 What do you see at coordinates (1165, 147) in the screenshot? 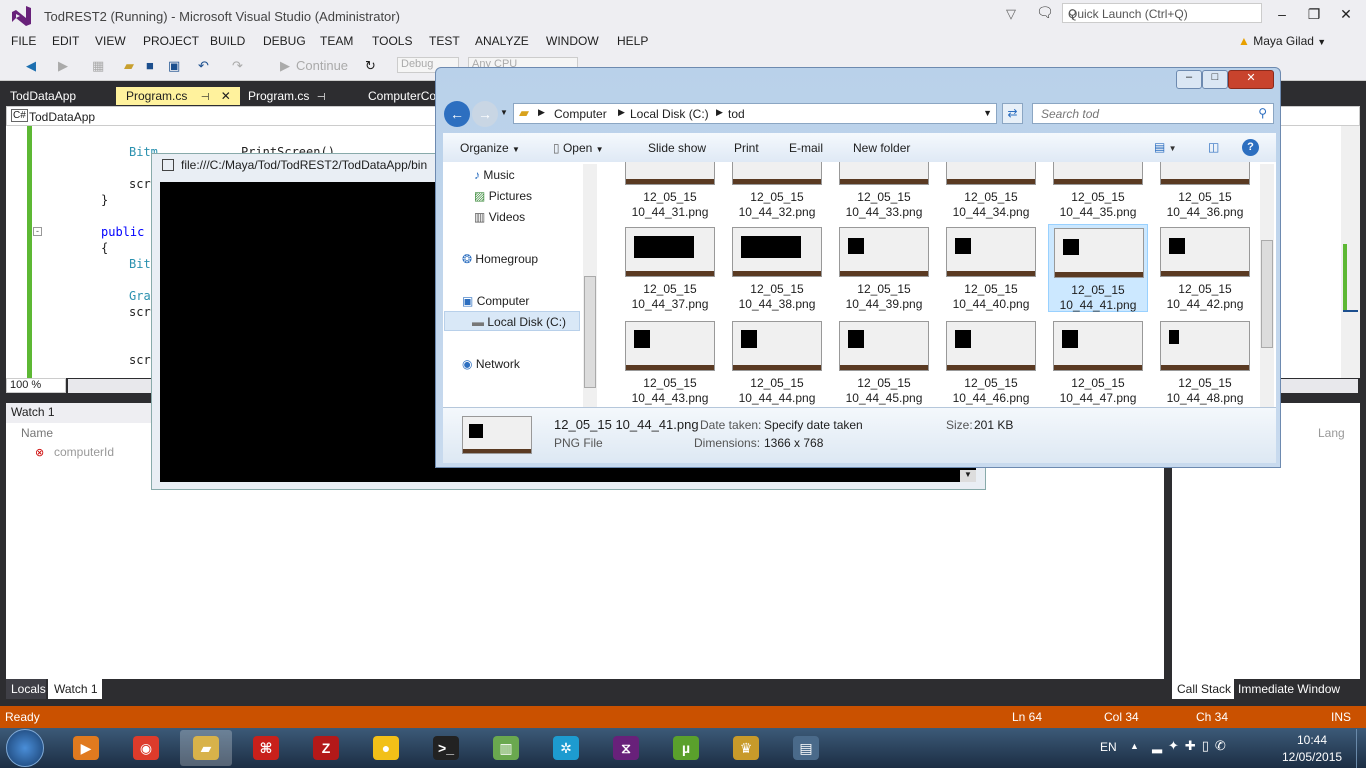
I see `view-options-icon: ▤ ▼` at bounding box center [1165, 147].